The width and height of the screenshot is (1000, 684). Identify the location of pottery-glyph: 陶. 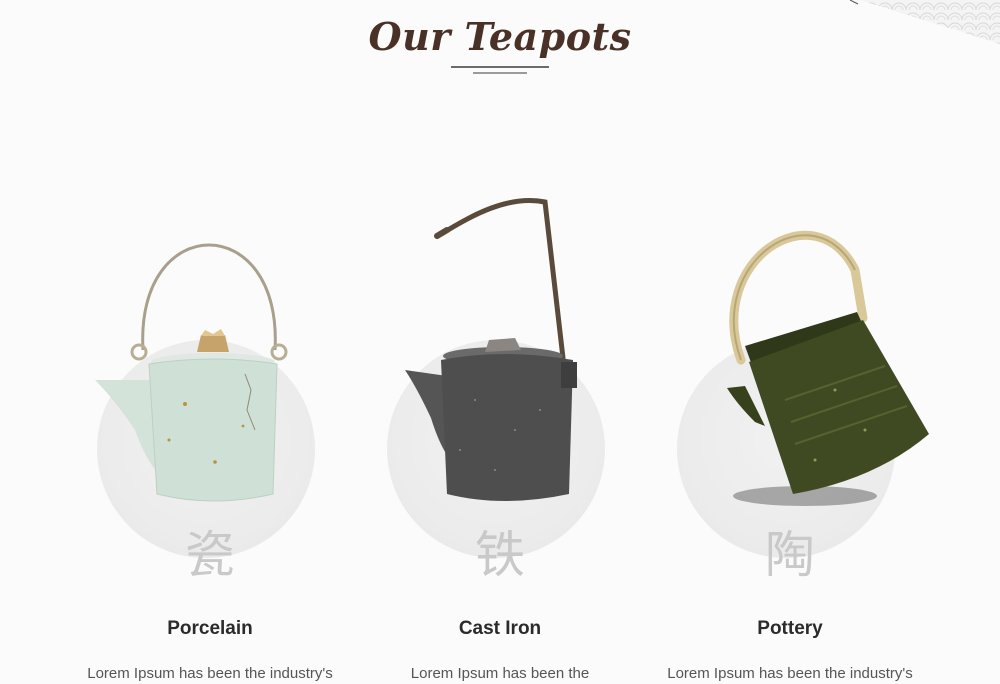
(790, 555).